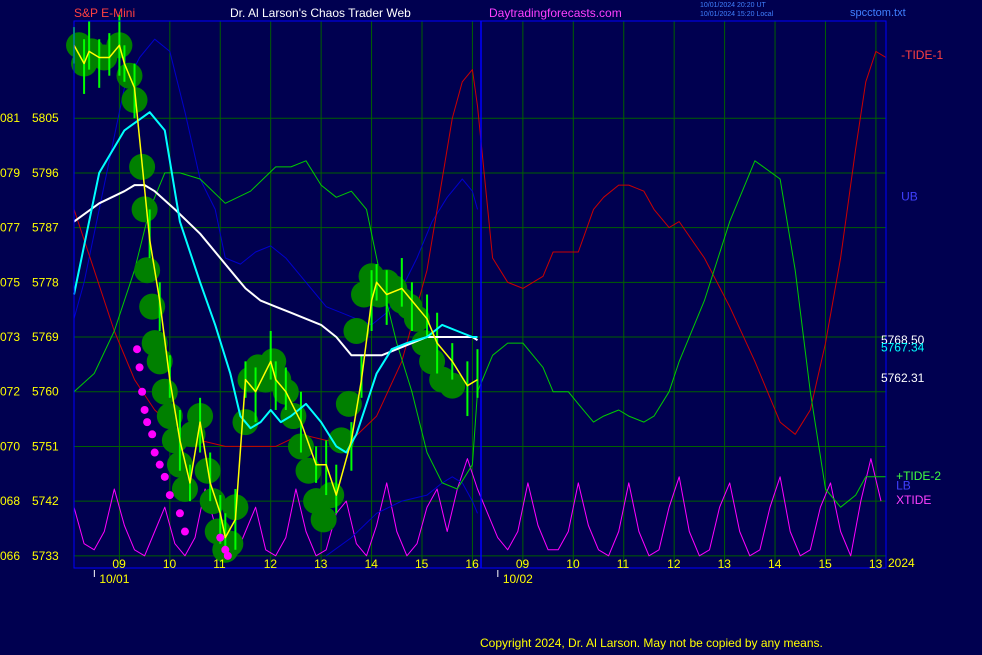 This screenshot has width=982, height=655. Describe the element at coordinates (555, 13) in the screenshot. I see `site-url: Daytradingforecasts.com` at that location.